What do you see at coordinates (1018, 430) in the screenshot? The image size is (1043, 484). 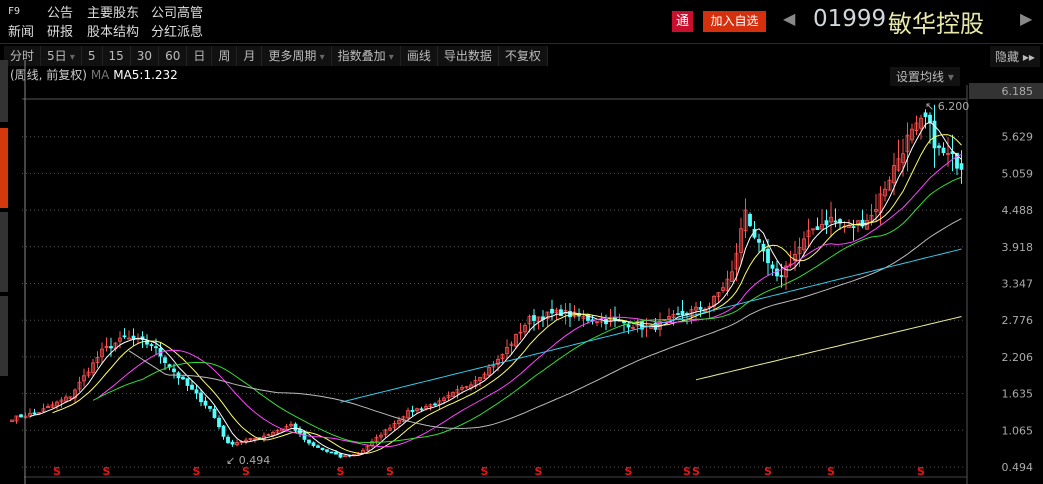 I see `y-tick-label: 1.065` at bounding box center [1018, 430].